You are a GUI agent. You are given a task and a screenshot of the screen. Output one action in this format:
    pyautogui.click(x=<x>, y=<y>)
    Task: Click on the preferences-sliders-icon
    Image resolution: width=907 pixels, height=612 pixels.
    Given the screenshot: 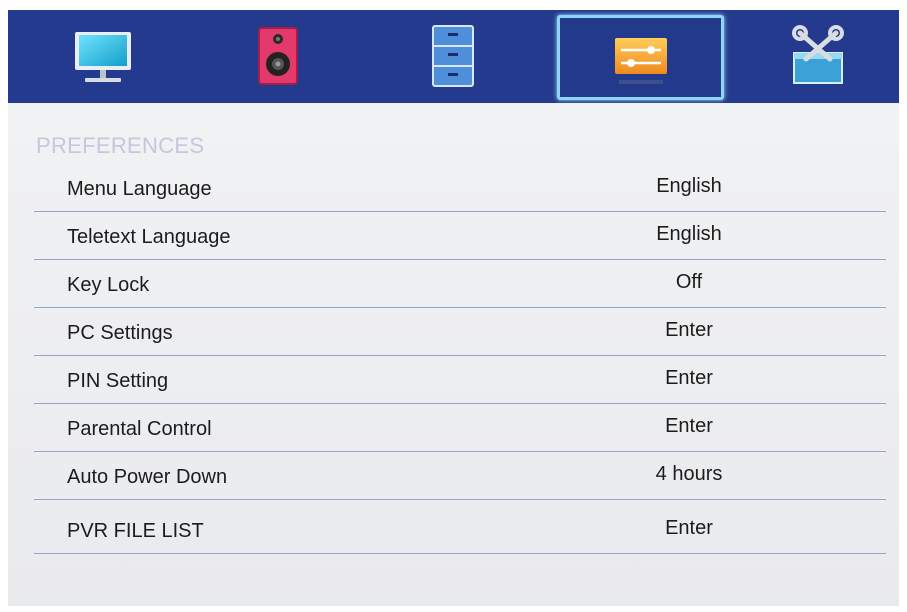 What is the action you would take?
    pyautogui.click(x=640, y=60)
    